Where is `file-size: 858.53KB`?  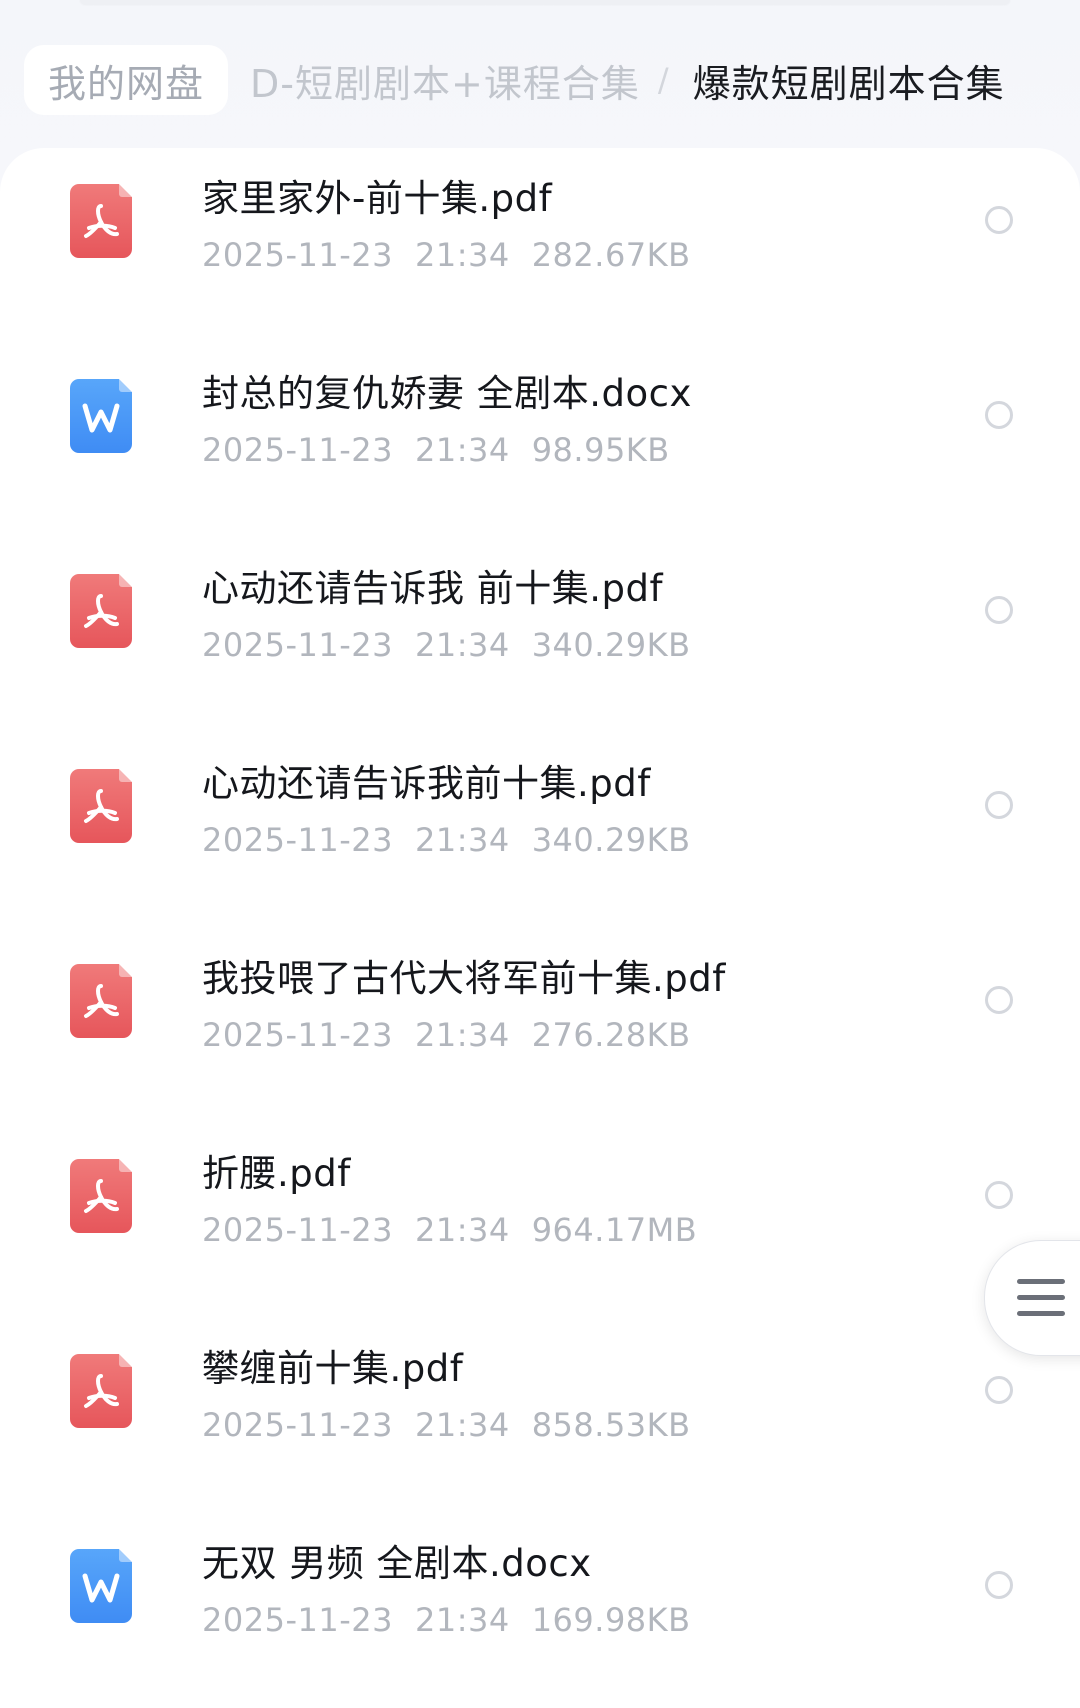
file-size: 858.53KB is located at coordinates (611, 1425).